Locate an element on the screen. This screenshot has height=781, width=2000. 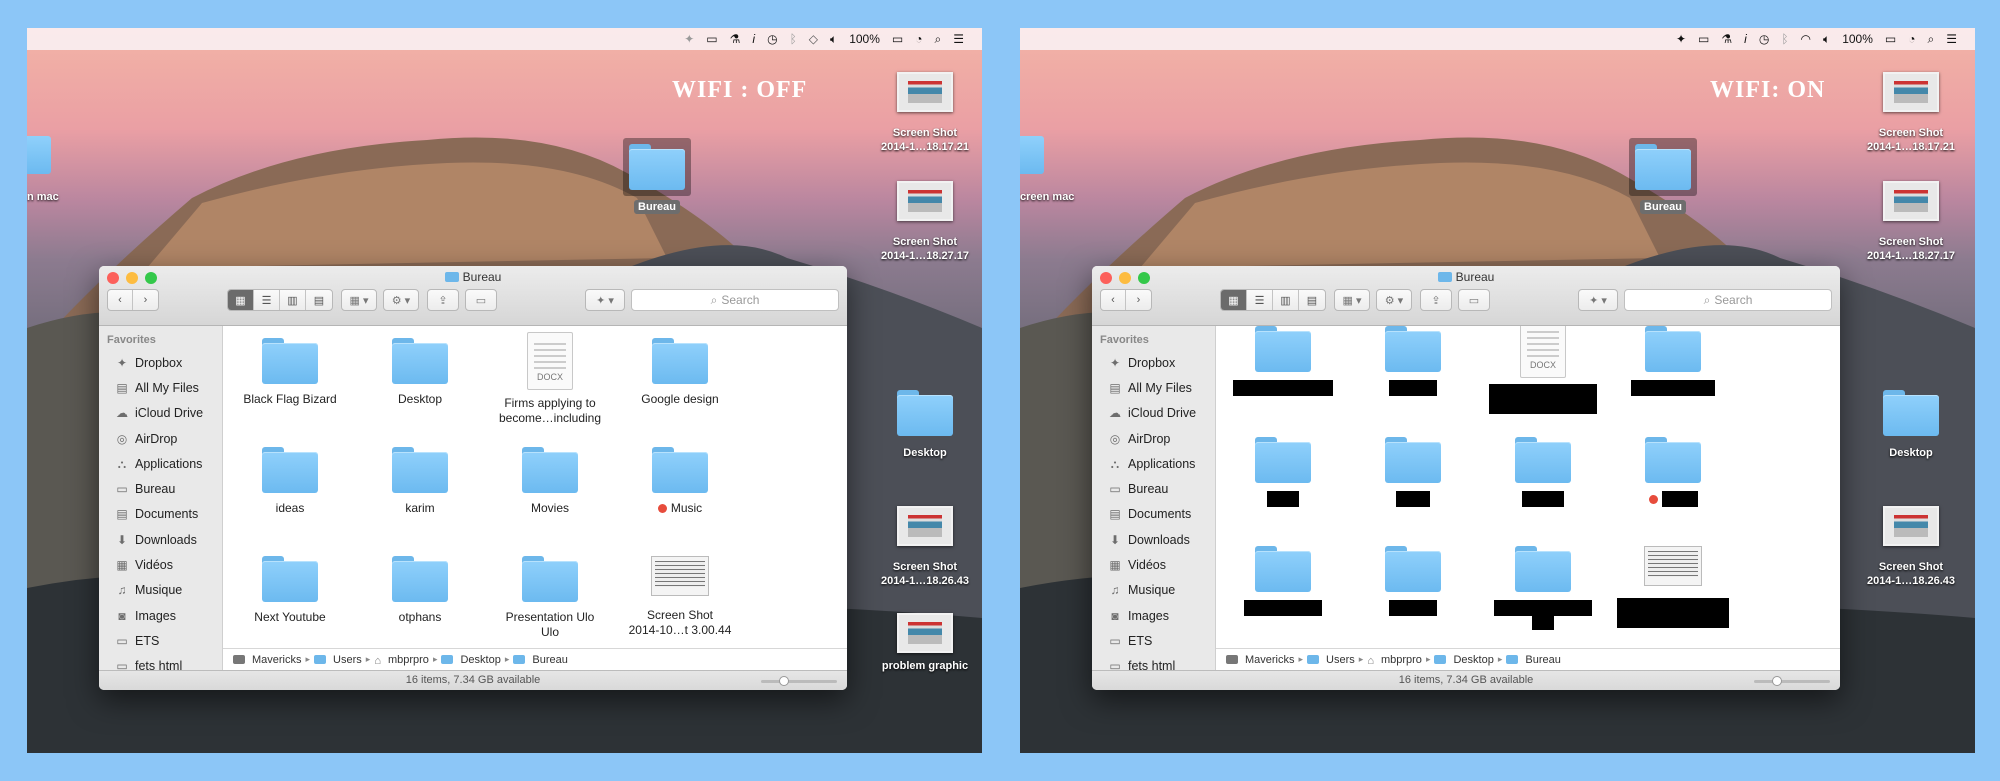
file-item-screen-shot: Screen Shot 2014-10…t 3.00.44 is located at coordinates (680, 594).